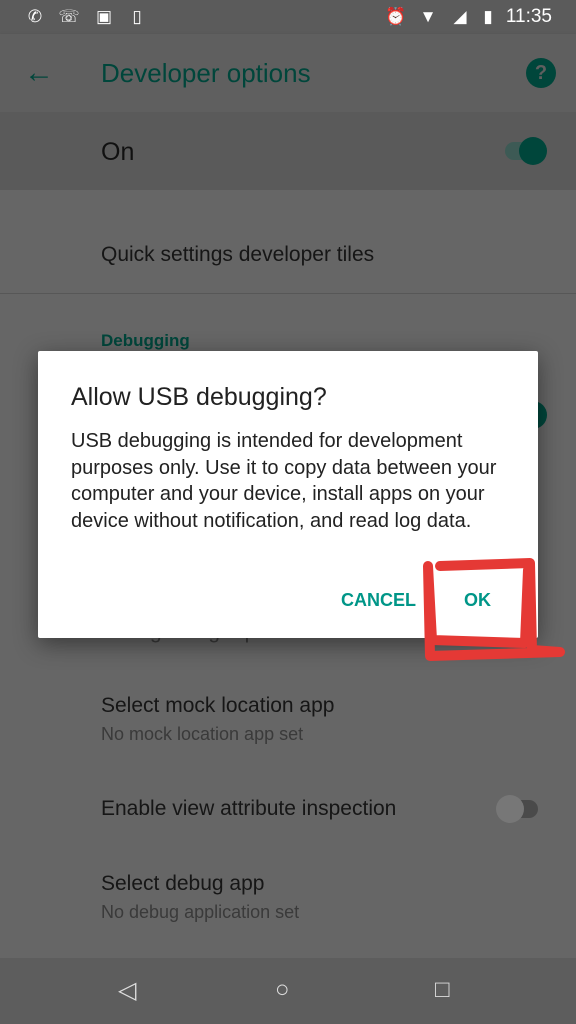 This screenshot has height=1024, width=576. What do you see at coordinates (145, 340) in the screenshot?
I see `debugging-header: Debugging` at bounding box center [145, 340].